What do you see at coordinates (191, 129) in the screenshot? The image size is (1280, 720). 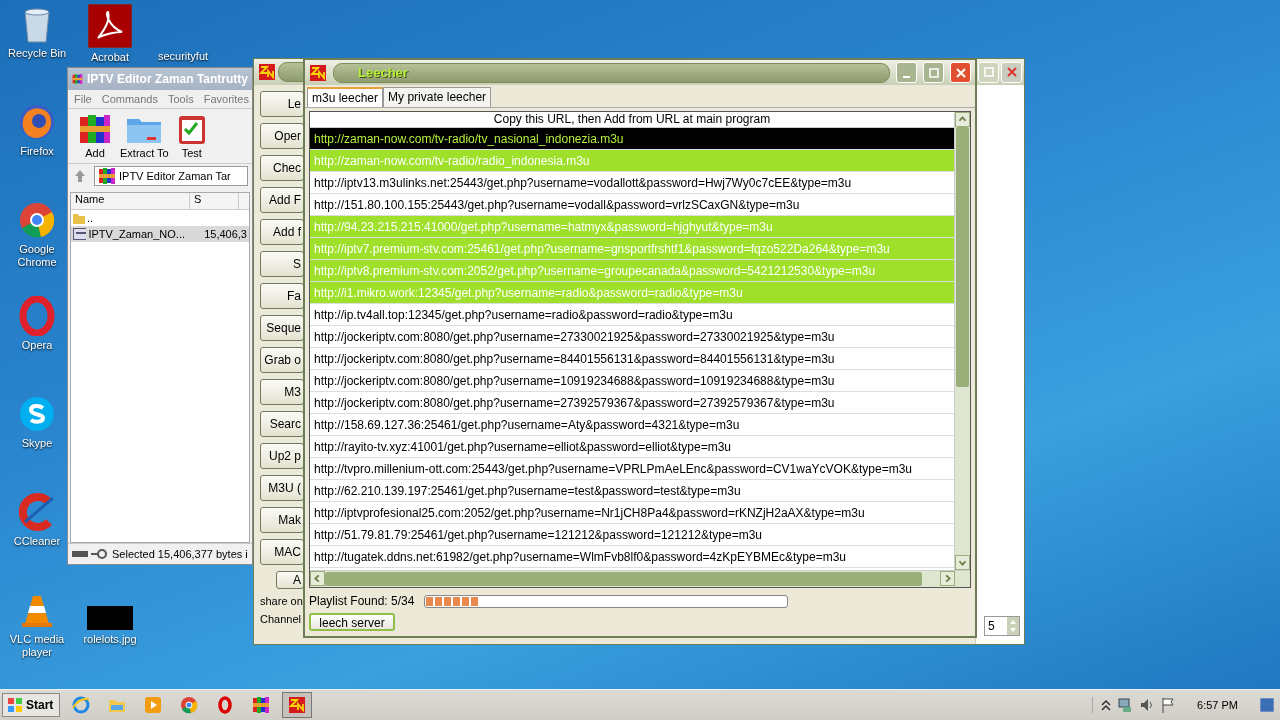 I see `clipboard-icon` at bounding box center [191, 129].